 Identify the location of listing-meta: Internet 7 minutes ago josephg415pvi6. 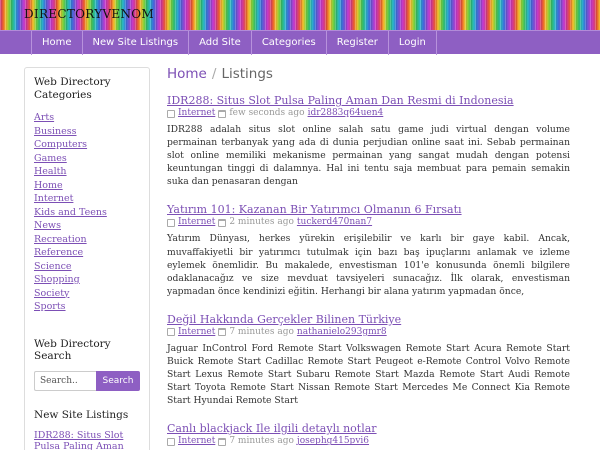
(368, 441).